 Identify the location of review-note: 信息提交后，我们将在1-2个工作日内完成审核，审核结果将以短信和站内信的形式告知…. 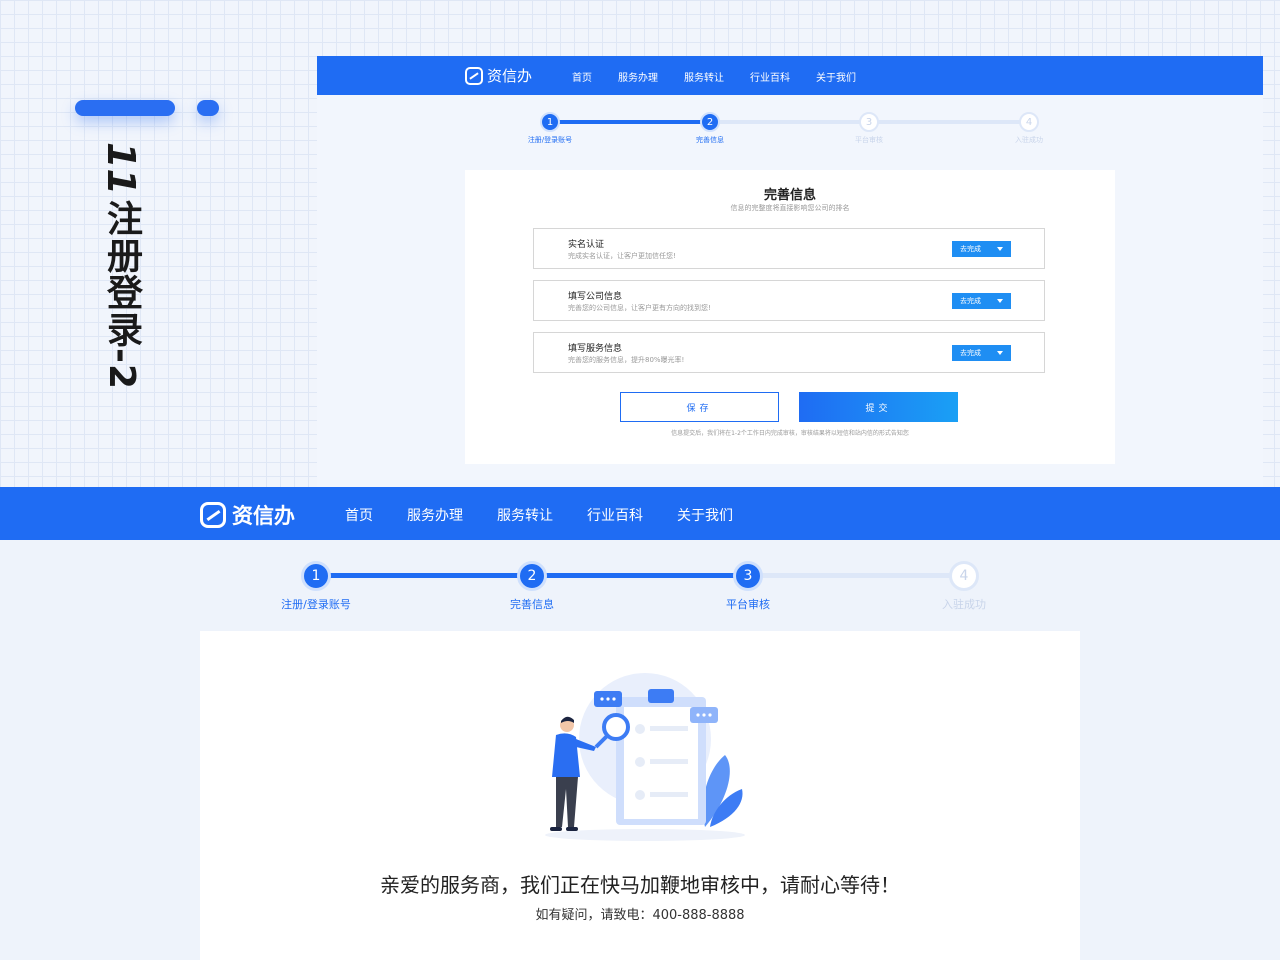
(790, 433).